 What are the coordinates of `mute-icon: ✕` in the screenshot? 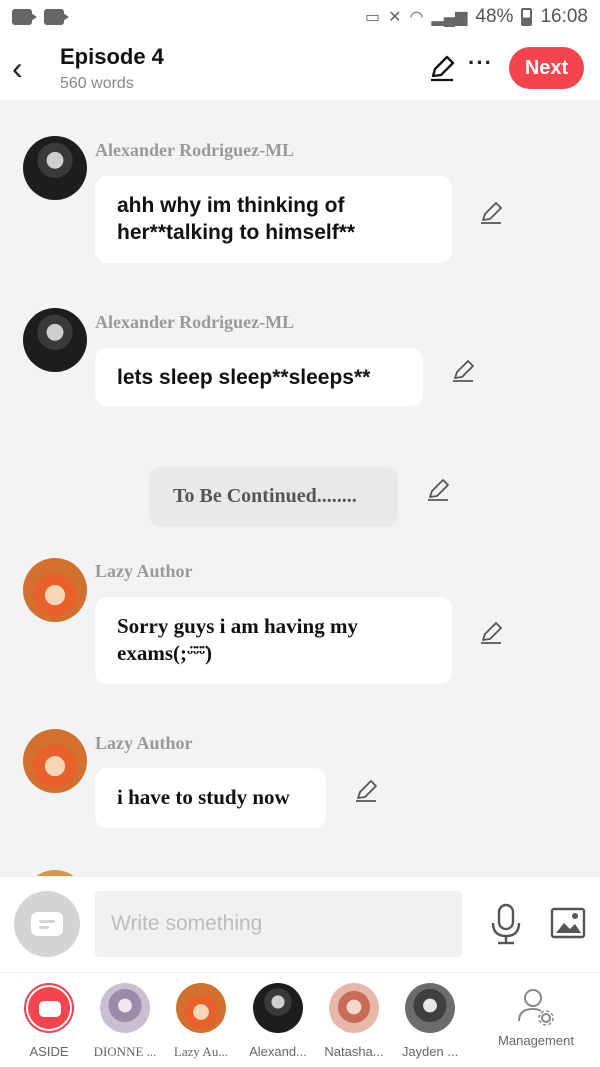 It's located at (395, 17).